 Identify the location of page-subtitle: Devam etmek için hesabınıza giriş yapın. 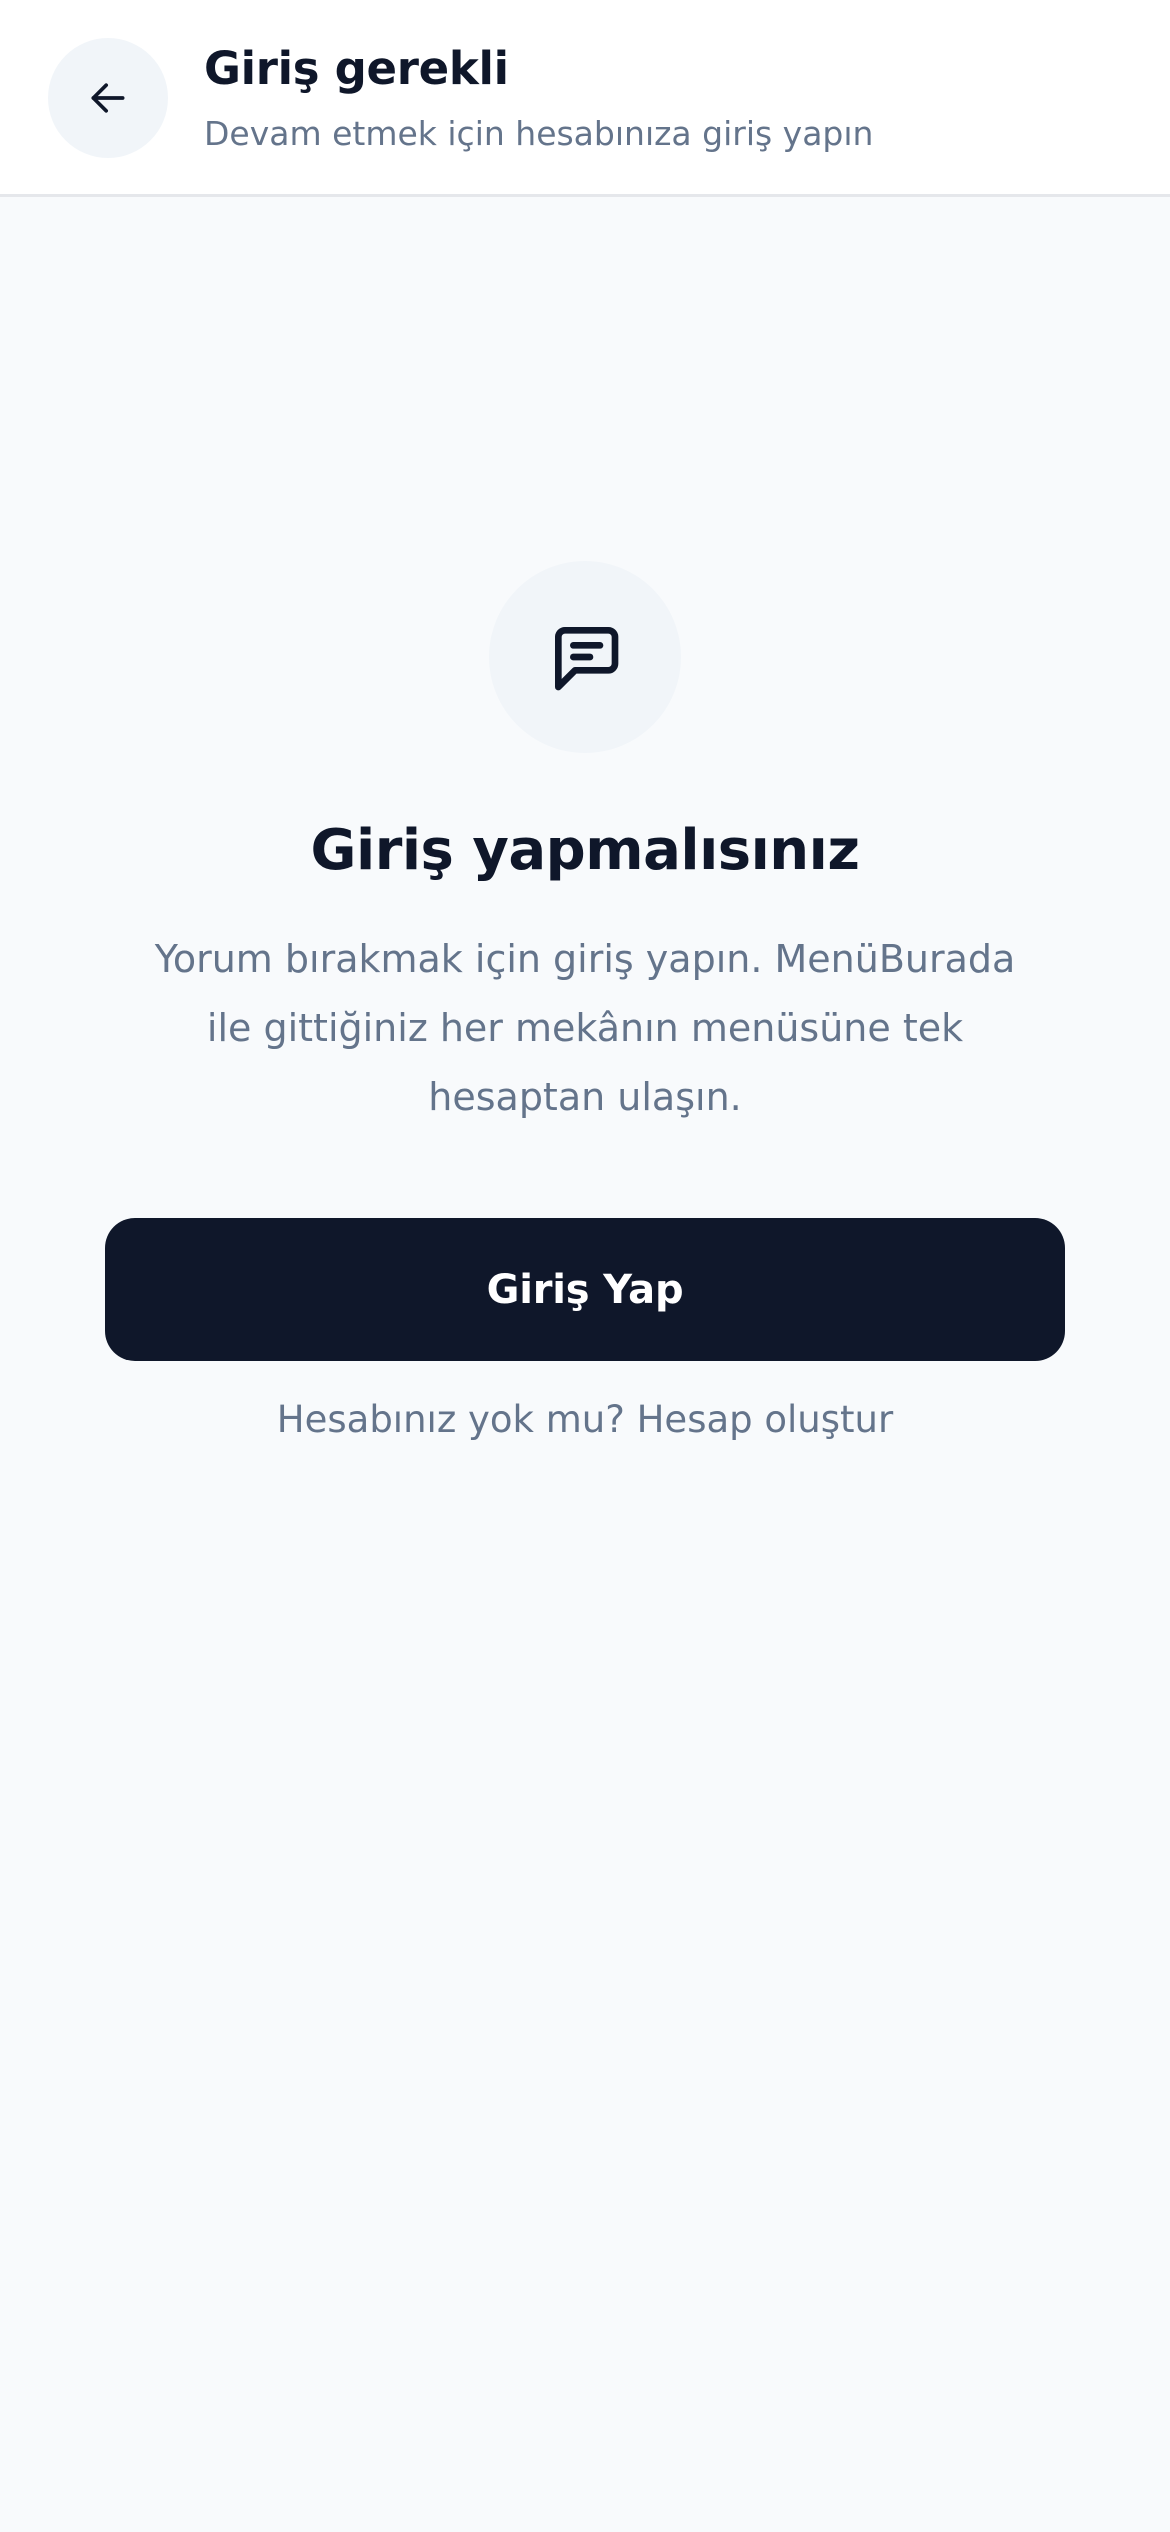
(539, 133).